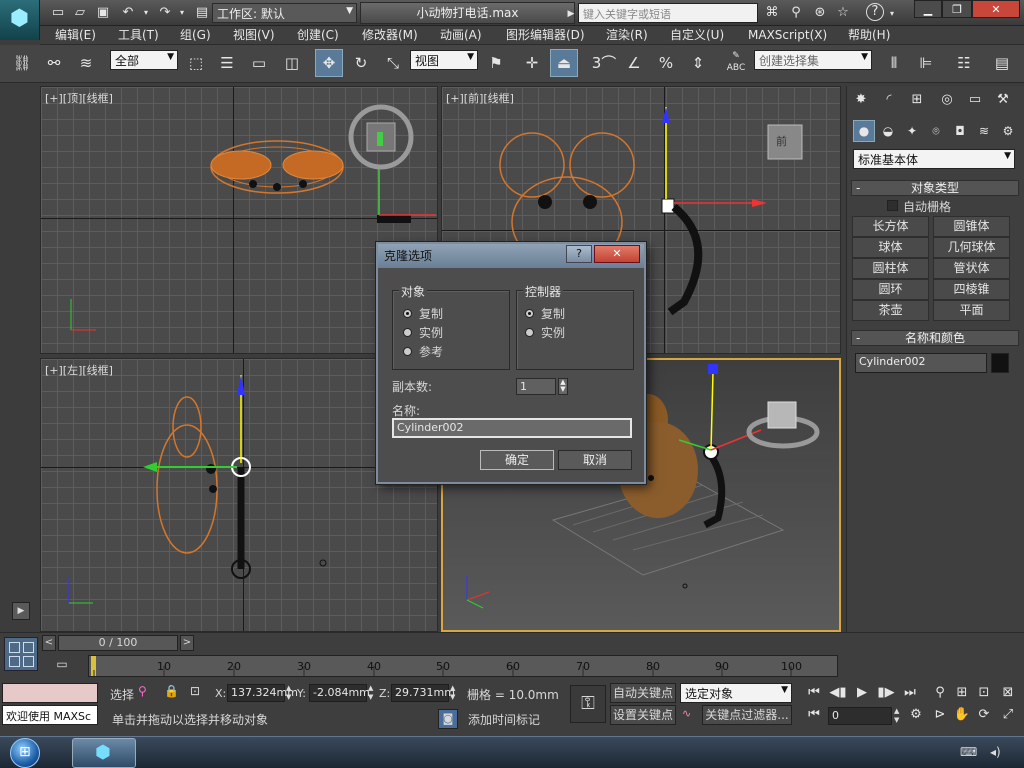 The width and height of the screenshot is (1024, 768). Describe the element at coordinates (79, 370) in the screenshot. I see `viewport-label-left: [+][左][线框]` at that location.